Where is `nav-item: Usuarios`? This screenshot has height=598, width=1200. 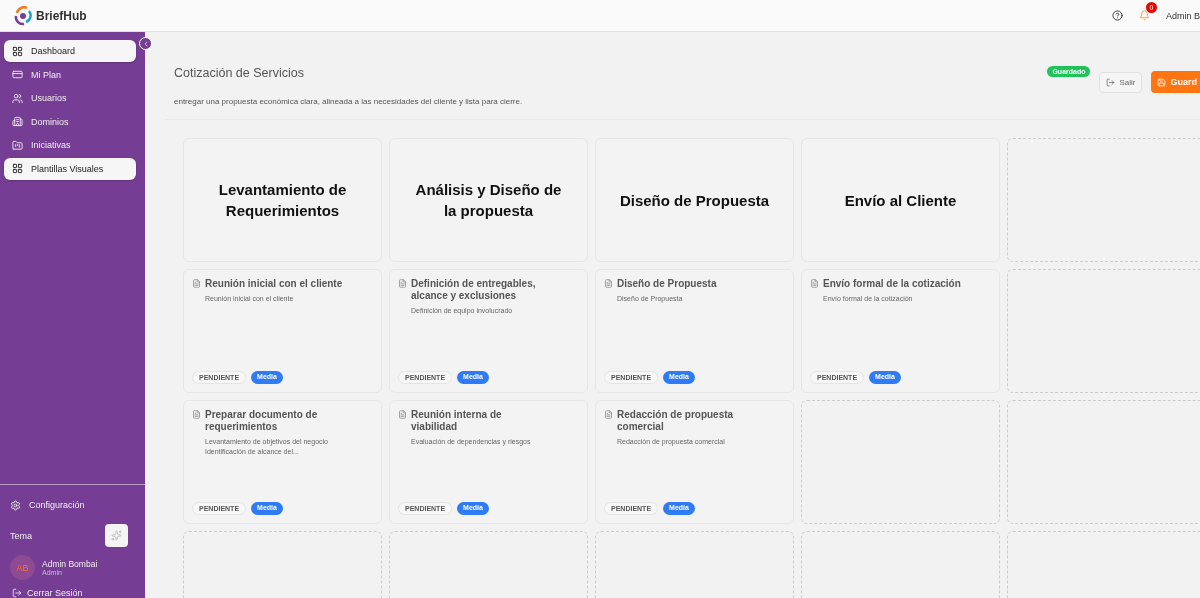
nav-item: Usuarios is located at coordinates (70, 98).